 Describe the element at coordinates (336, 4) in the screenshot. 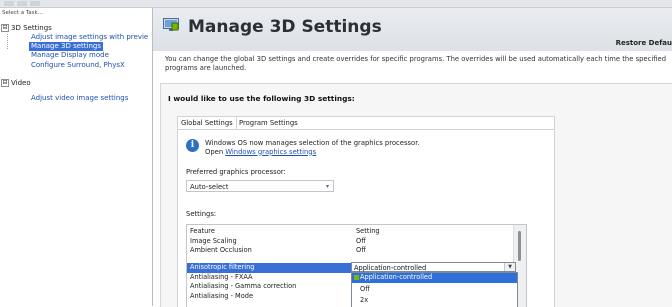

I see `top-toolbar` at that location.